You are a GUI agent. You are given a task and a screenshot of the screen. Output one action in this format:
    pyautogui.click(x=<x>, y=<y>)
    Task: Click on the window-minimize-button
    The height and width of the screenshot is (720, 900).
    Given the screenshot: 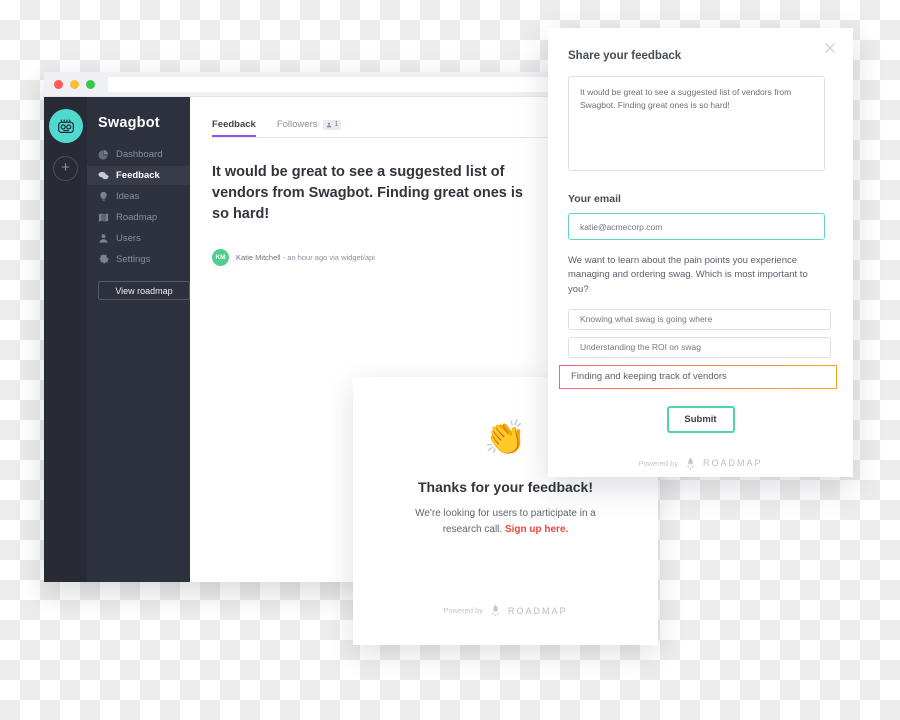 What is the action you would take?
    pyautogui.click(x=74, y=84)
    